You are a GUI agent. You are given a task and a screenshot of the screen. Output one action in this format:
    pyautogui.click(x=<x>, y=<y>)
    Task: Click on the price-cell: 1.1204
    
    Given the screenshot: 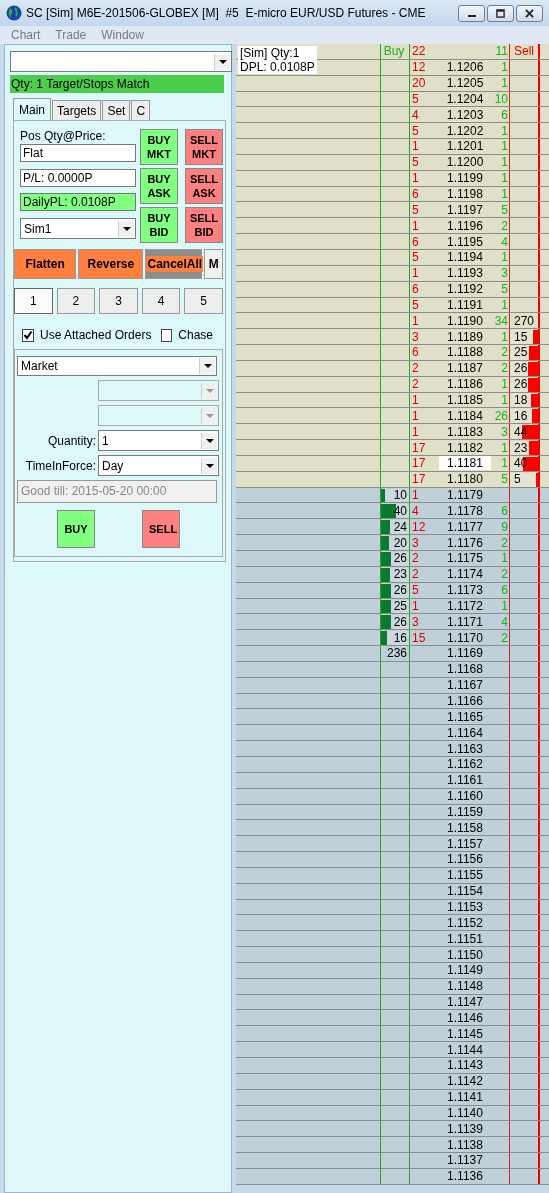 What is the action you would take?
    pyautogui.click(x=465, y=98)
    